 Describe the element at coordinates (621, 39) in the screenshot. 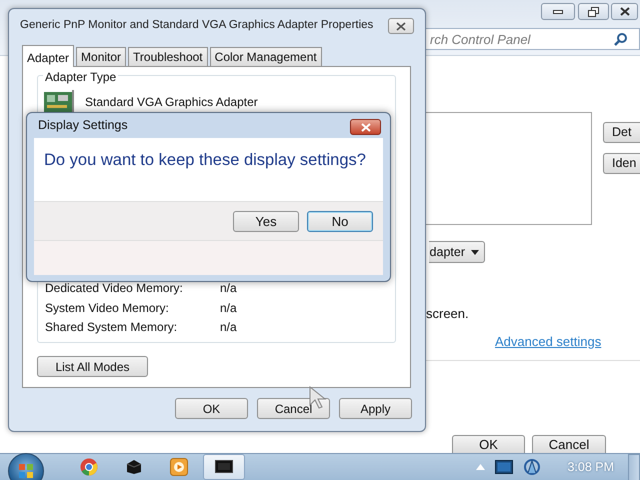

I see `search-icon` at that location.